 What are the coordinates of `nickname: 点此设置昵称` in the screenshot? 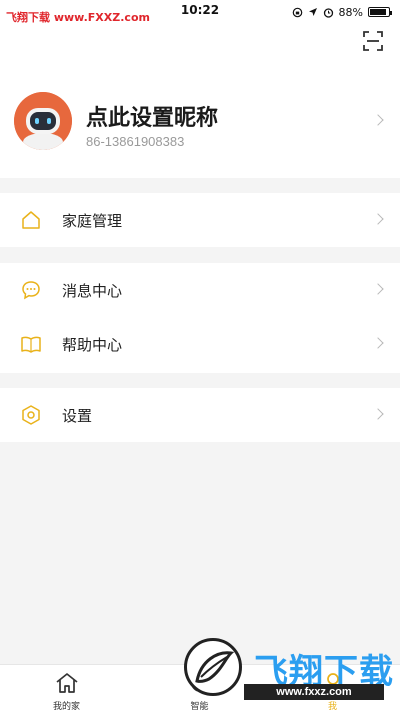 It's located at (152, 116).